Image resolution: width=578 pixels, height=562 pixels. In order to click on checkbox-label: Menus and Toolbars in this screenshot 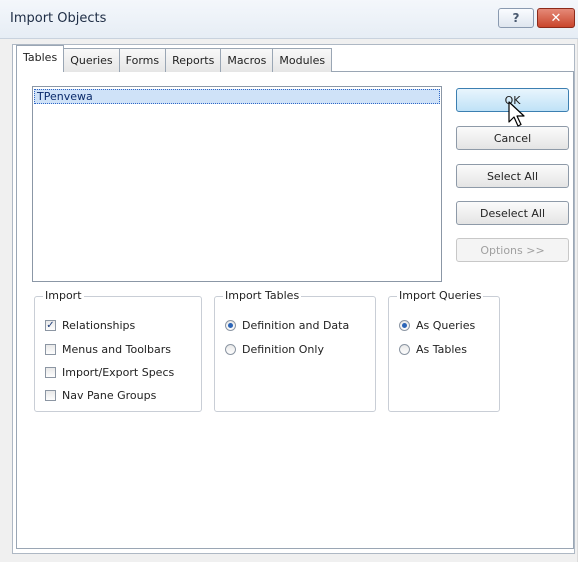, I will do `click(116, 349)`.